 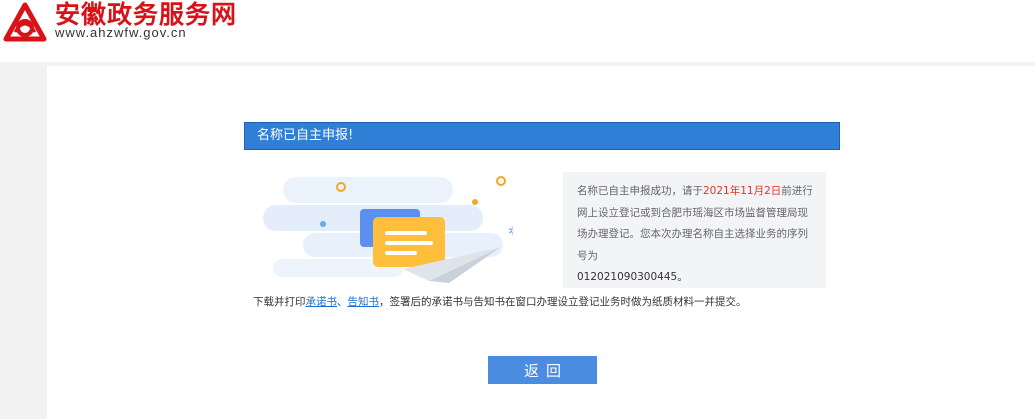 I want to click on notice-suffix: ，签署后的承诺书与告知书在窗口办理设立登记业务时做为纸质材料一并提交。, so click(x=563, y=302).